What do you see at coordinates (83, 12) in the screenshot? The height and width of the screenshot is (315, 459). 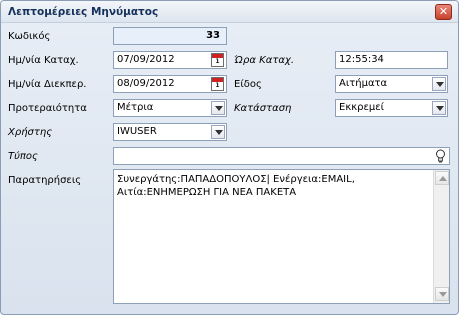 I see `window-title: Λεπτομέρειες Μηνύματος` at bounding box center [83, 12].